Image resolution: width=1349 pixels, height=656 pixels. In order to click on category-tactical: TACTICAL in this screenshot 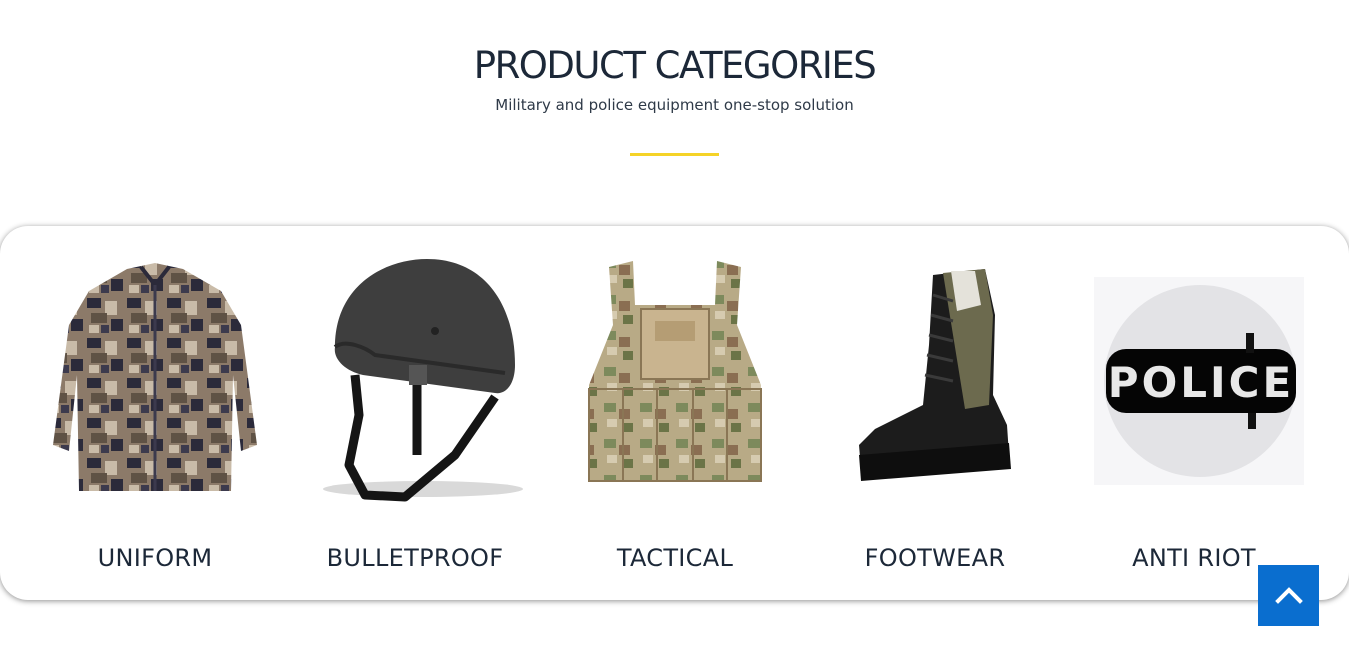, I will do `click(675, 413)`.